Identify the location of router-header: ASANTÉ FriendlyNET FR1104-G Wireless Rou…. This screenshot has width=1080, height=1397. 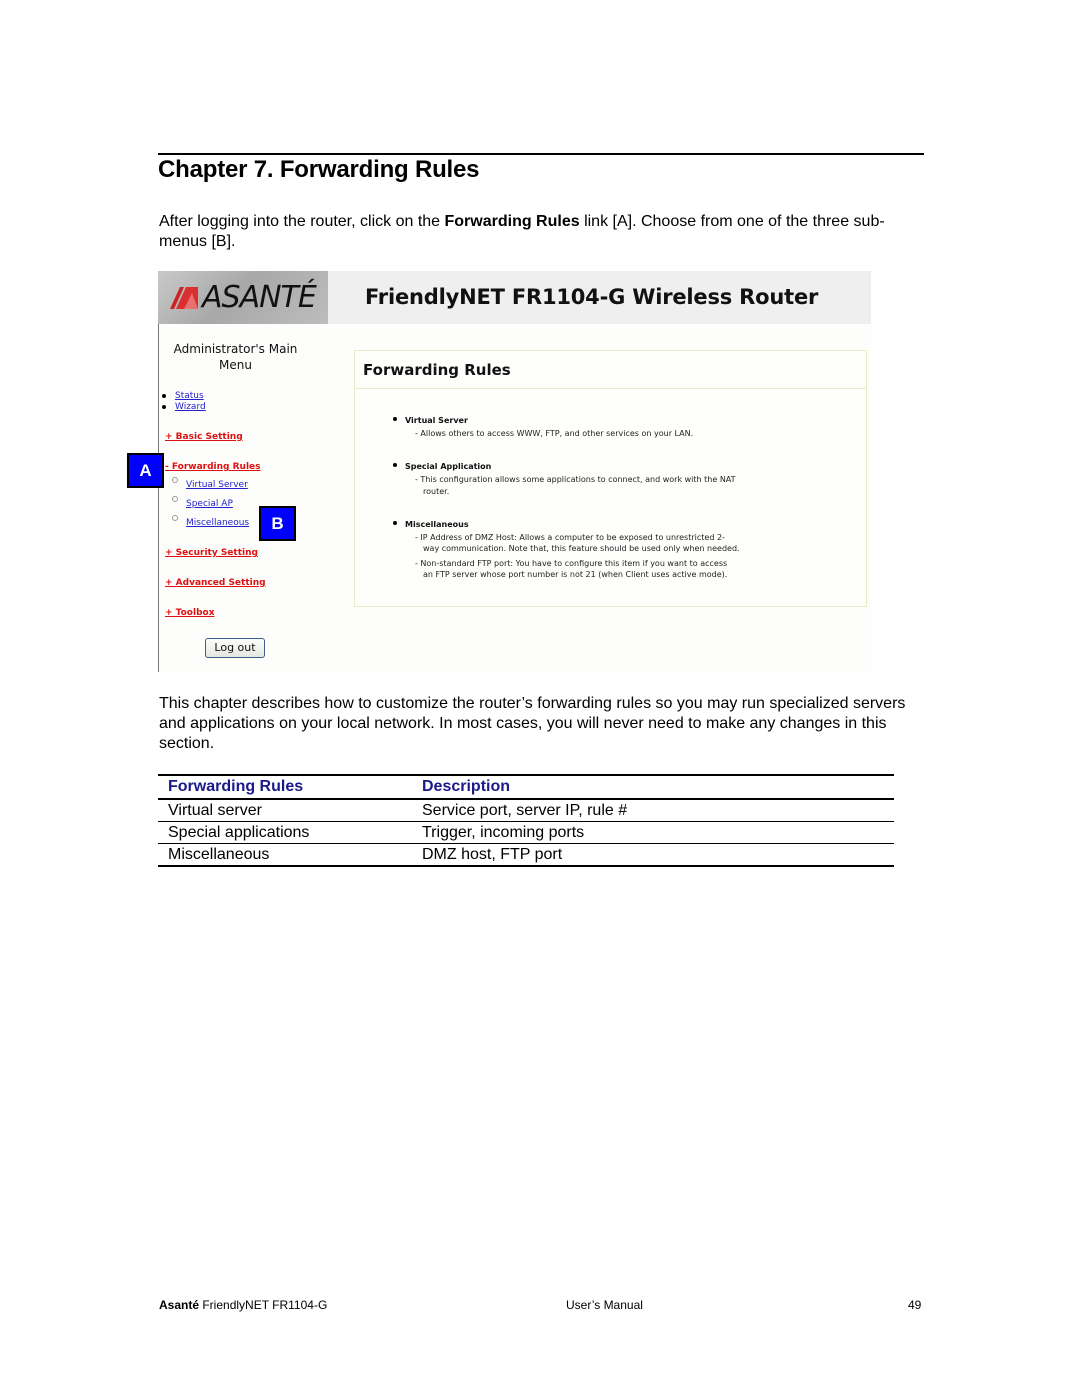
(514, 297).